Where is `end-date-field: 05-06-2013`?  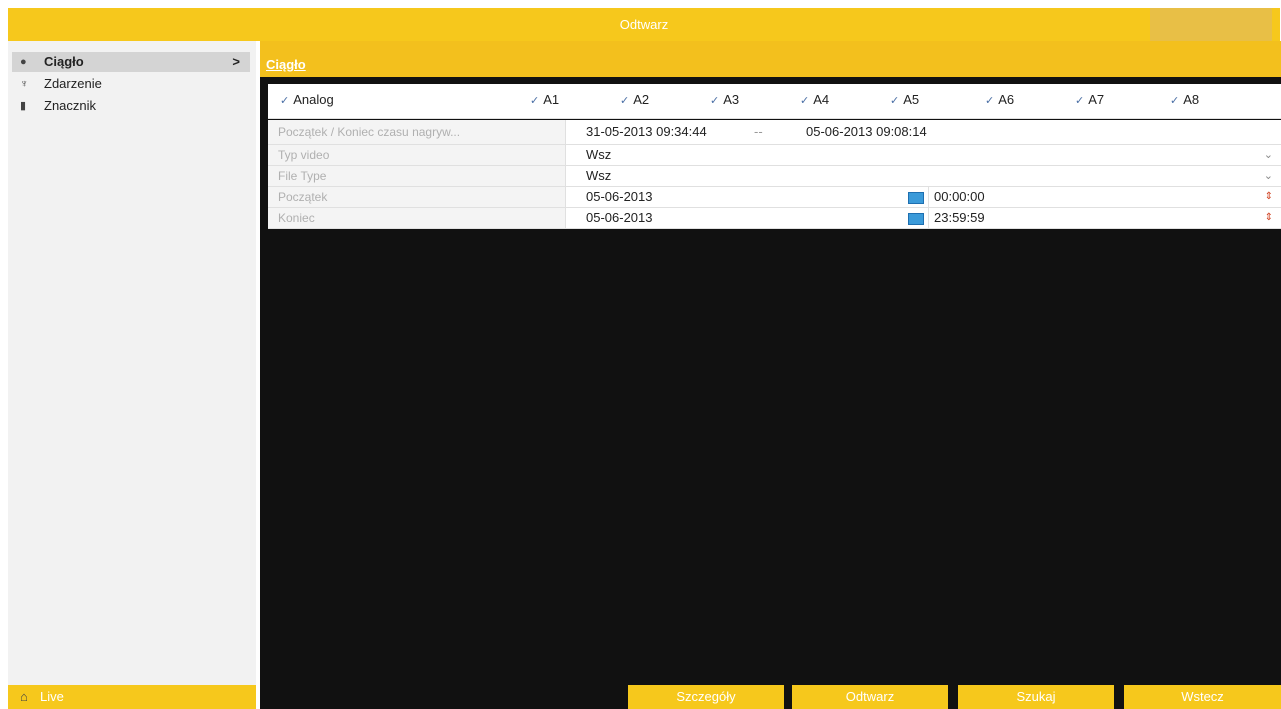 end-date-field: 05-06-2013 is located at coordinates (619, 217).